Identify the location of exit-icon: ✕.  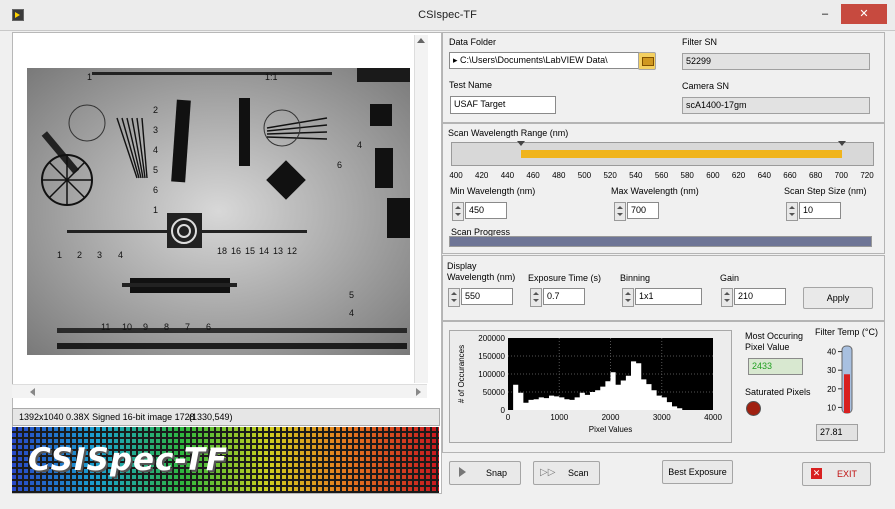
(816, 473).